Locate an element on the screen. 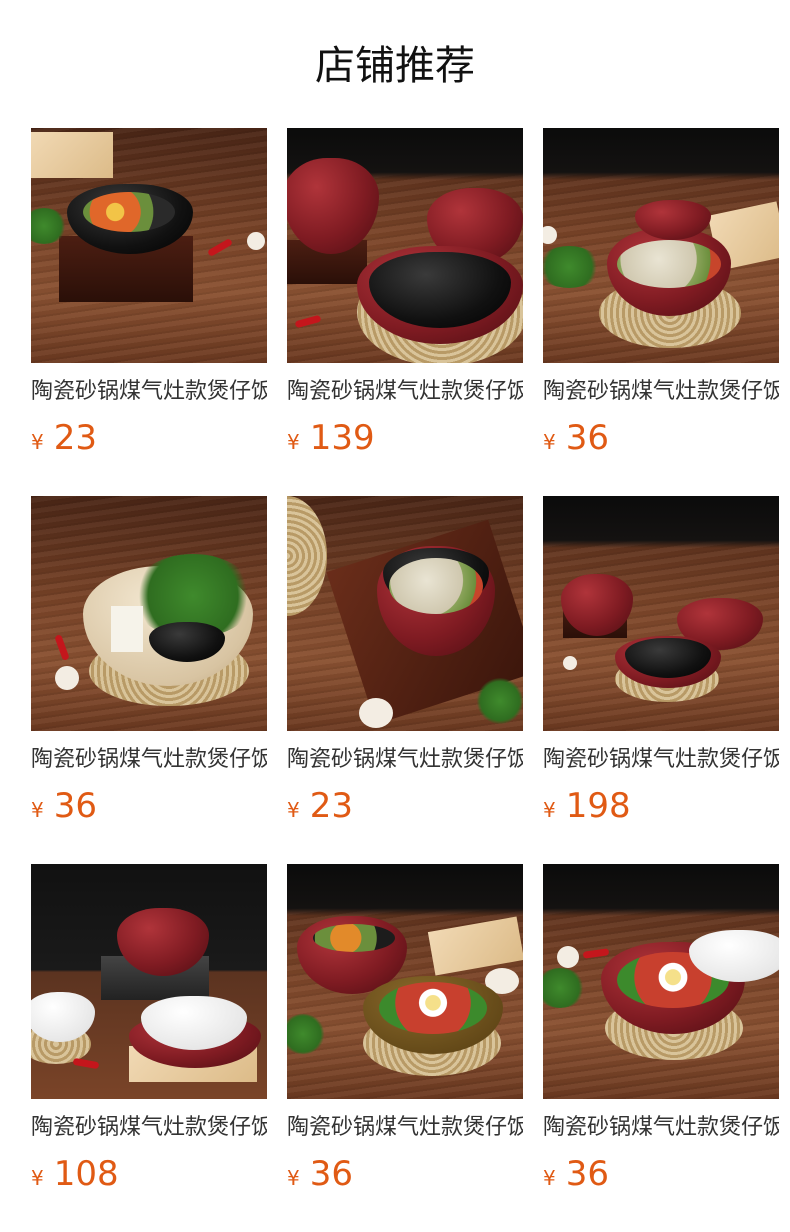 The image size is (790, 1232). price-amount: 108 is located at coordinates (86, 1174).